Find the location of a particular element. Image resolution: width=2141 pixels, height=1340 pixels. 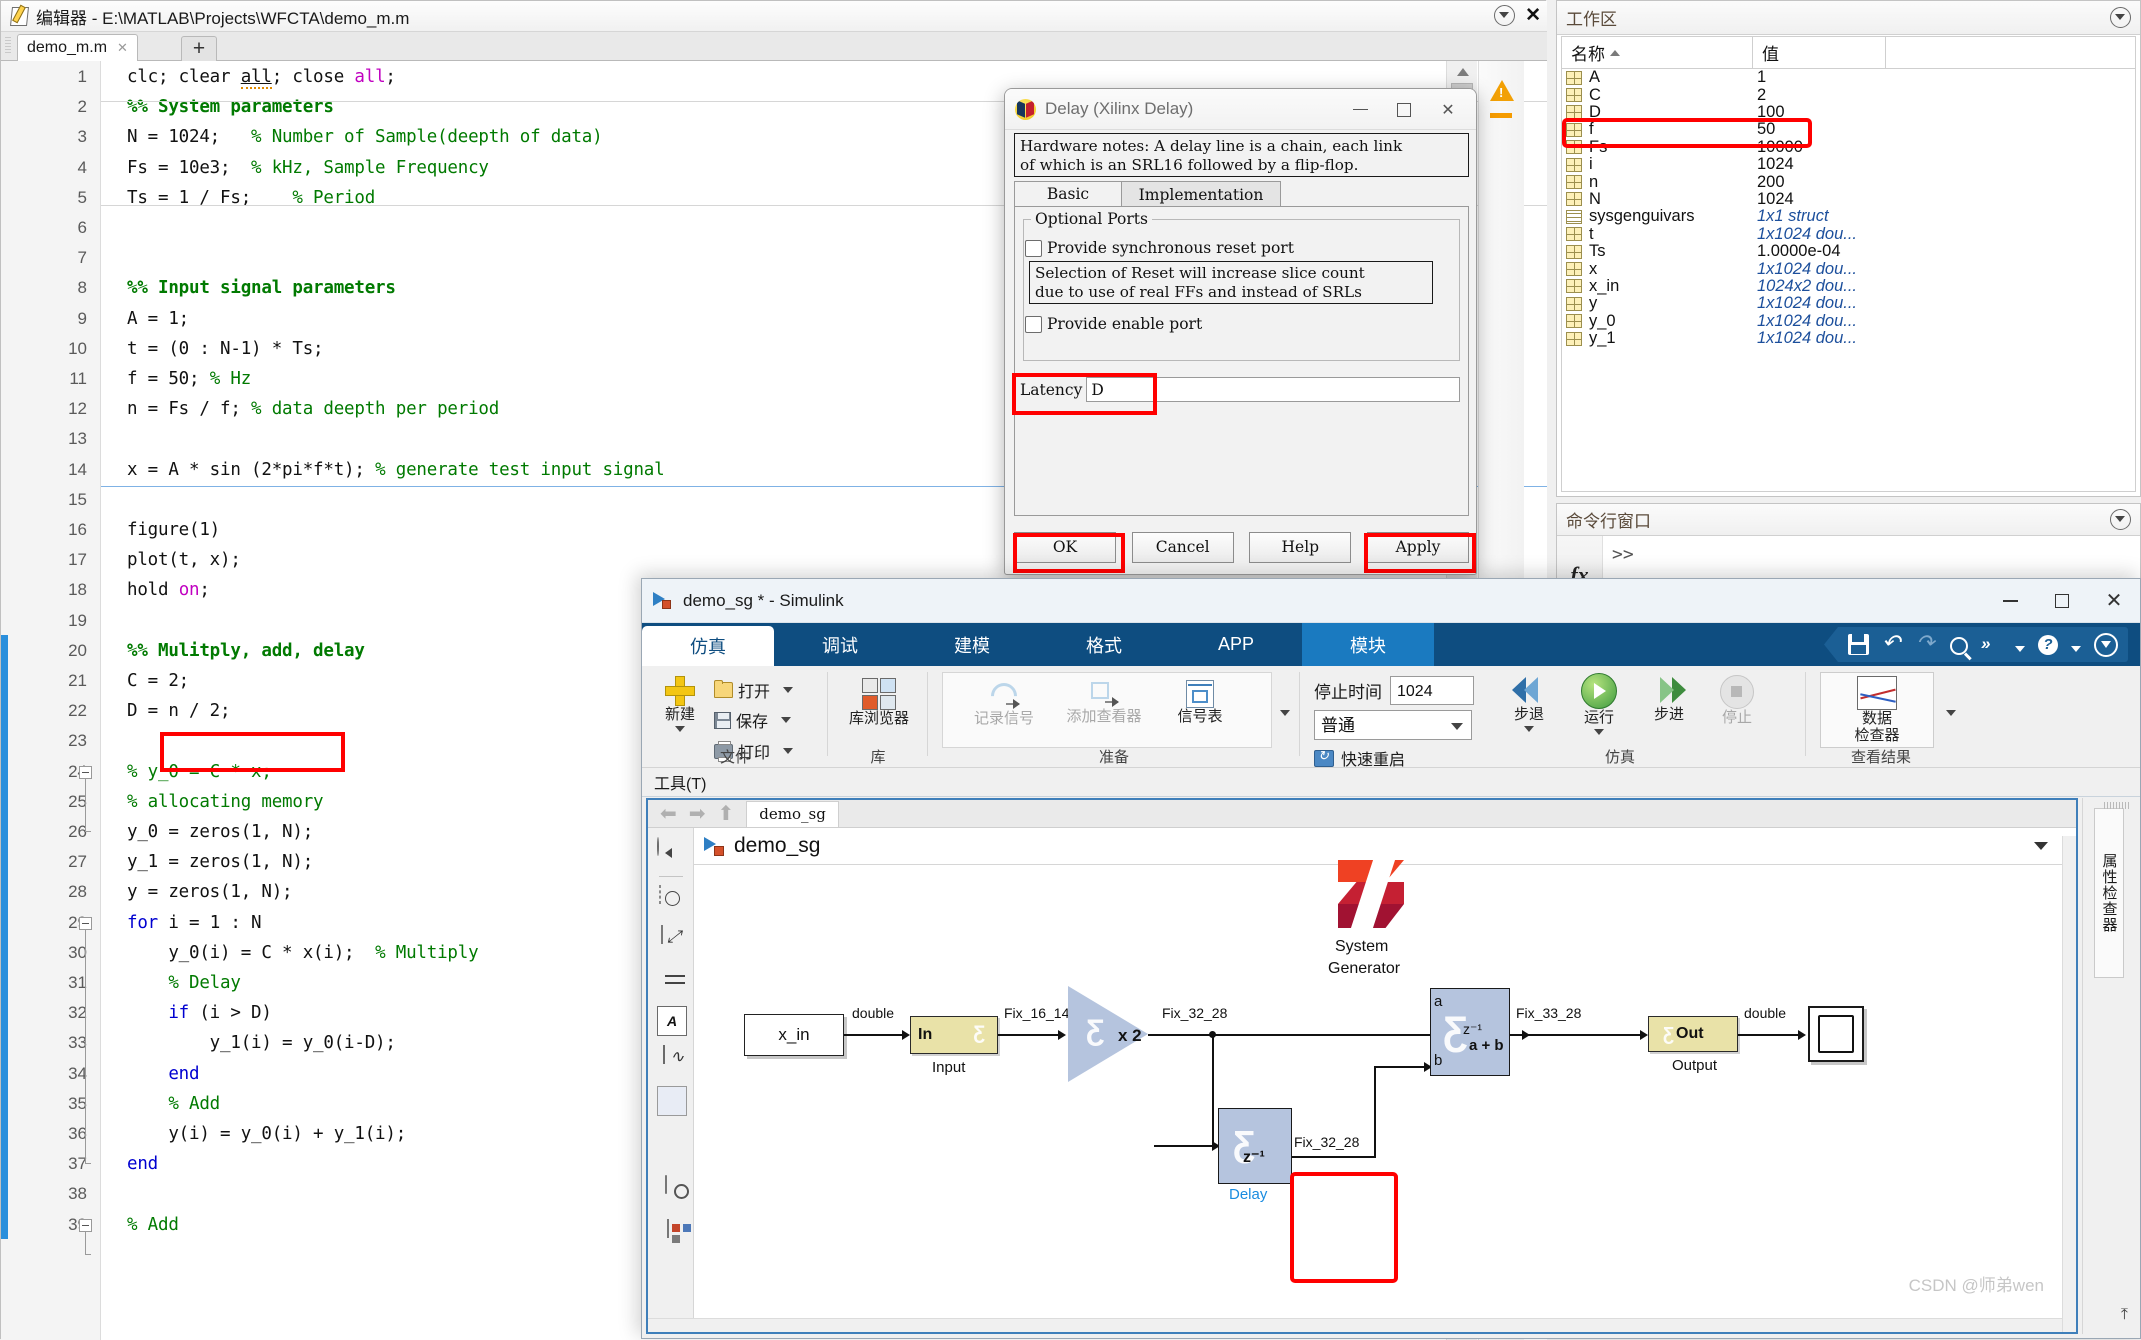

scope-icon is located at coordinates (664, 1054).